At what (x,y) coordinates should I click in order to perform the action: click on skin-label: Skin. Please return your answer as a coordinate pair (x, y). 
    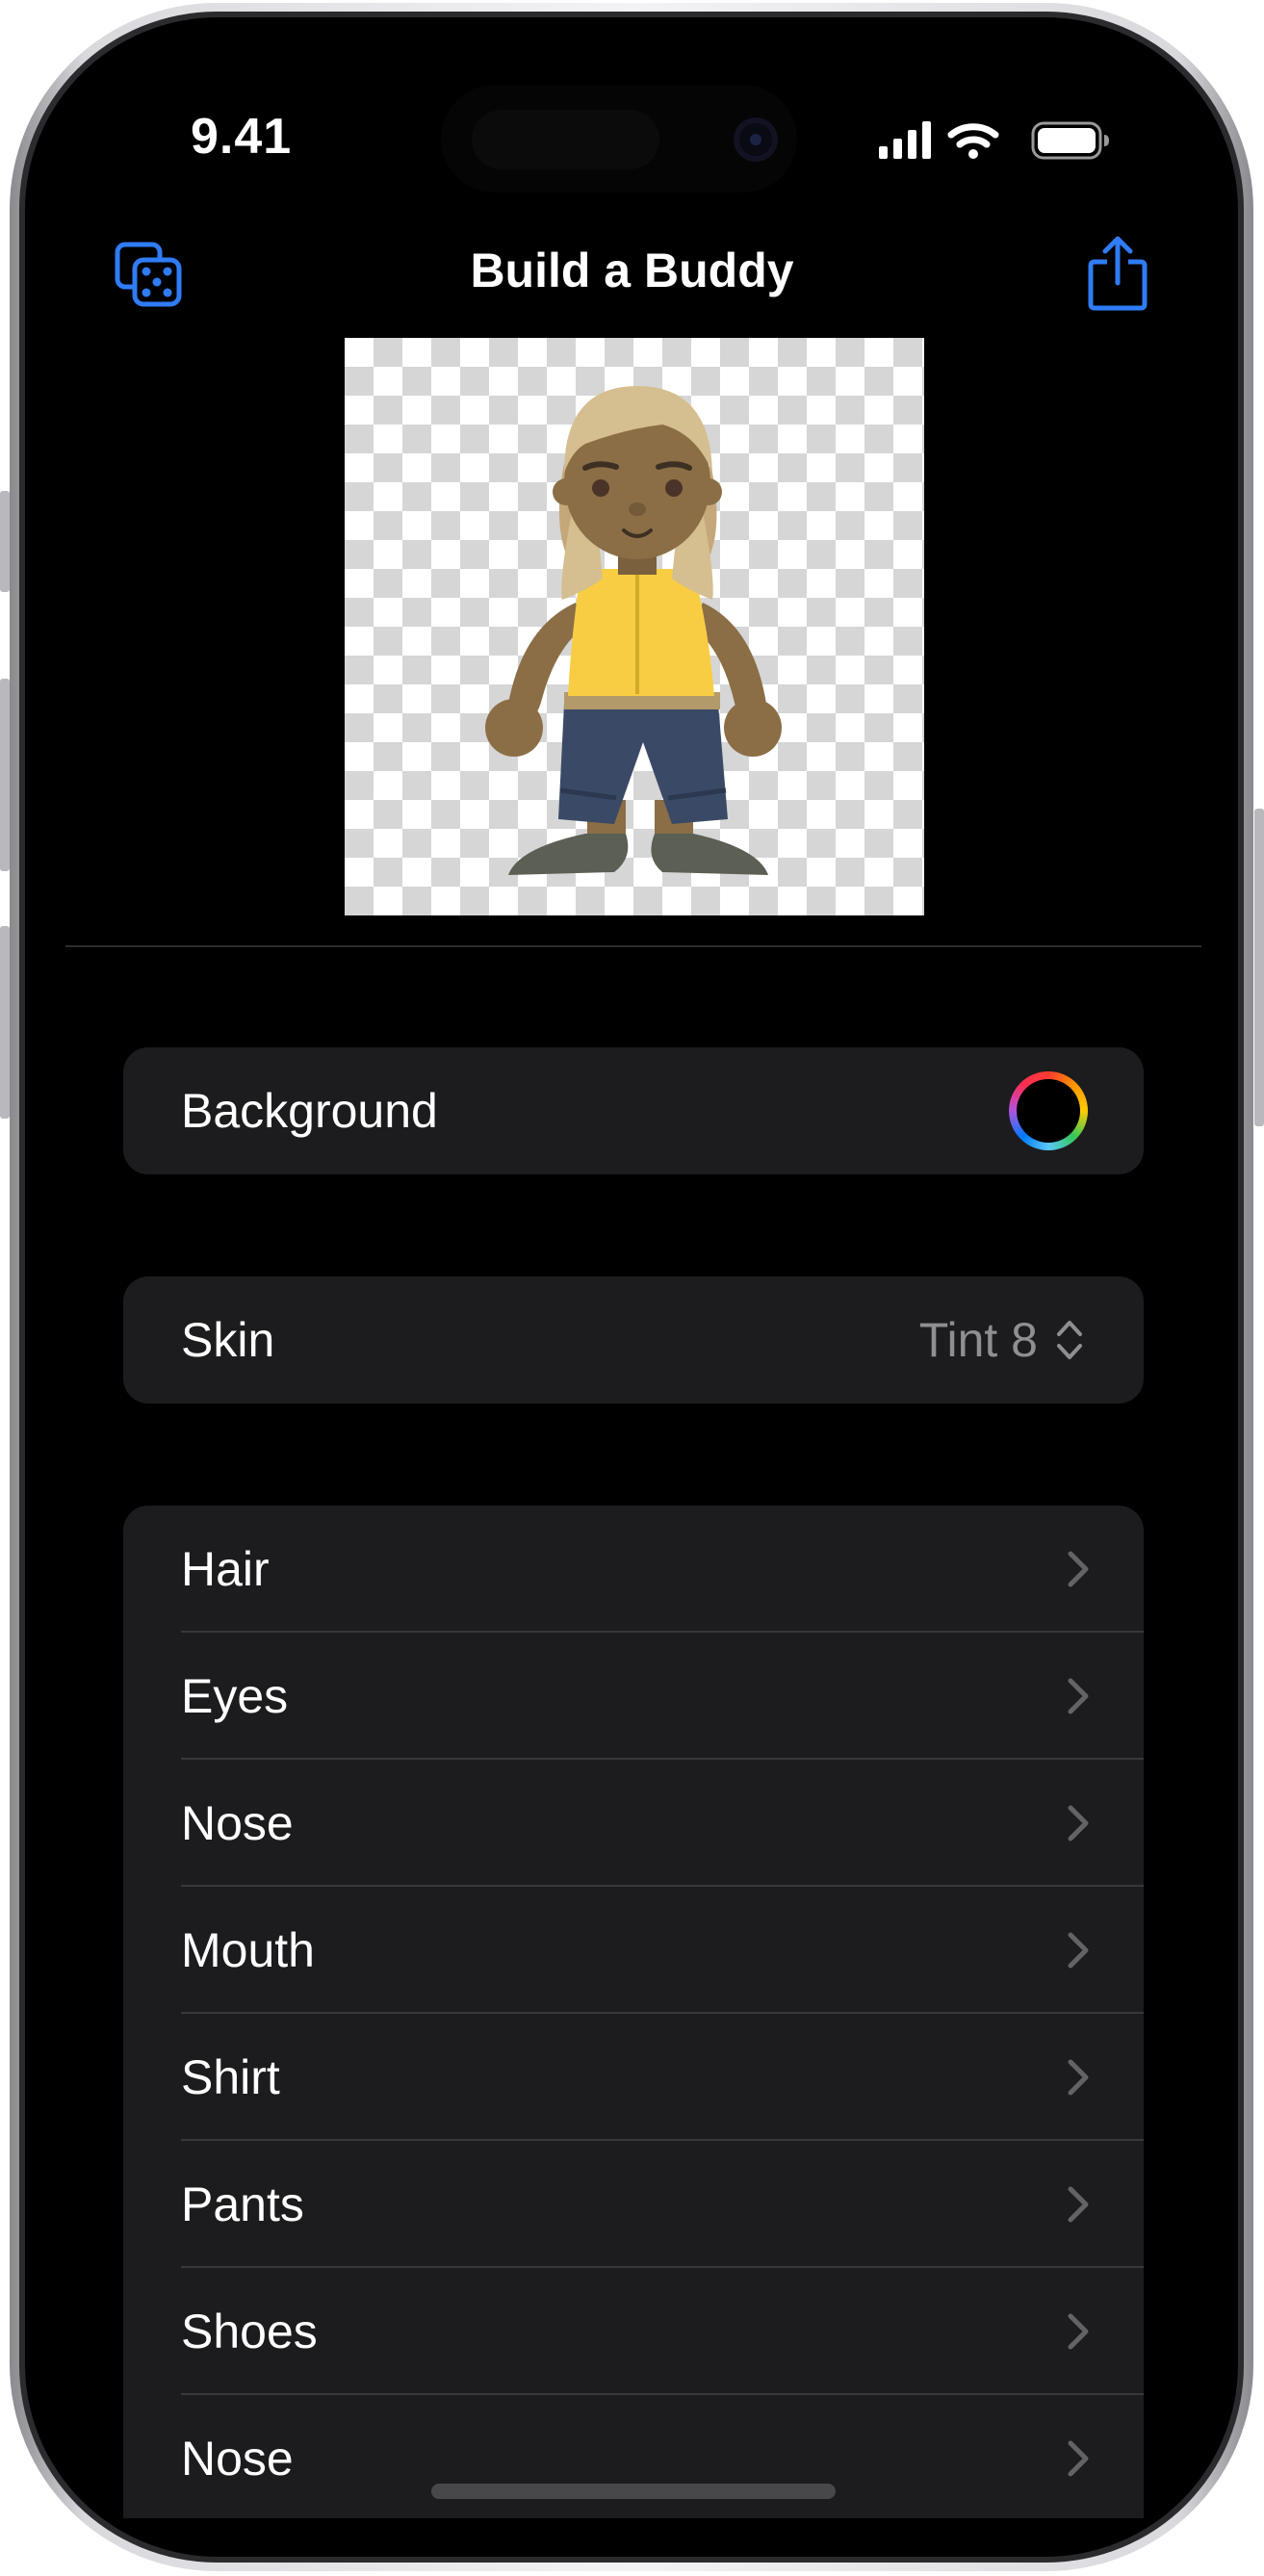
    Looking at the image, I should click on (228, 1340).